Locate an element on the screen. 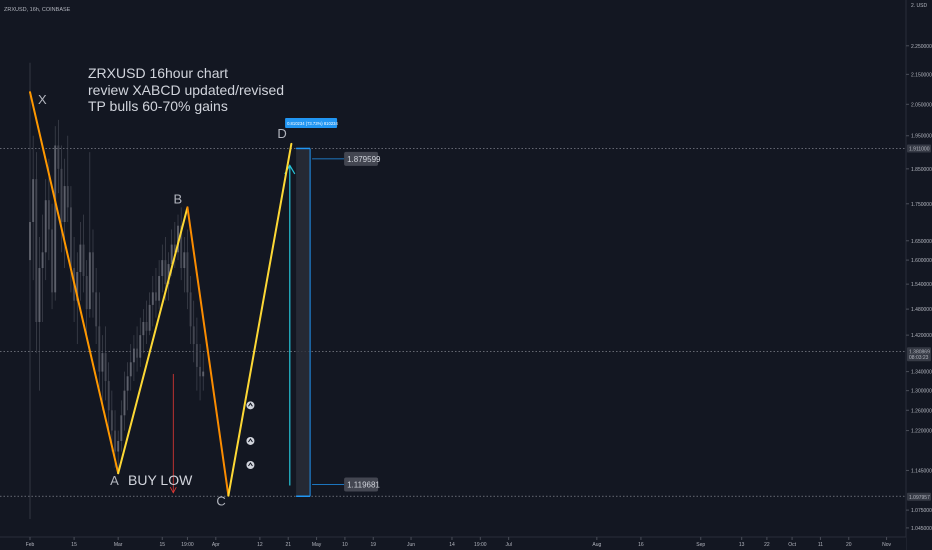 This screenshot has height=550, width=932. y-tick-label: 1.600000 is located at coordinates (921, 261).